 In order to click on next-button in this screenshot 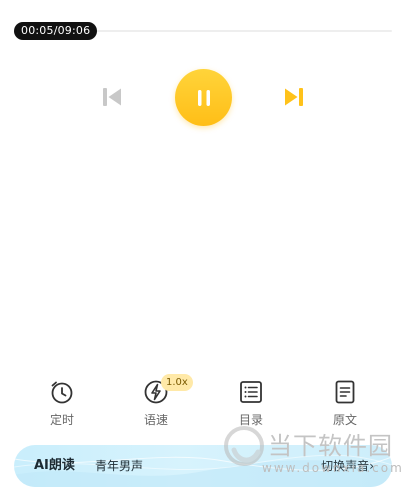, I will do `click(294, 97)`.